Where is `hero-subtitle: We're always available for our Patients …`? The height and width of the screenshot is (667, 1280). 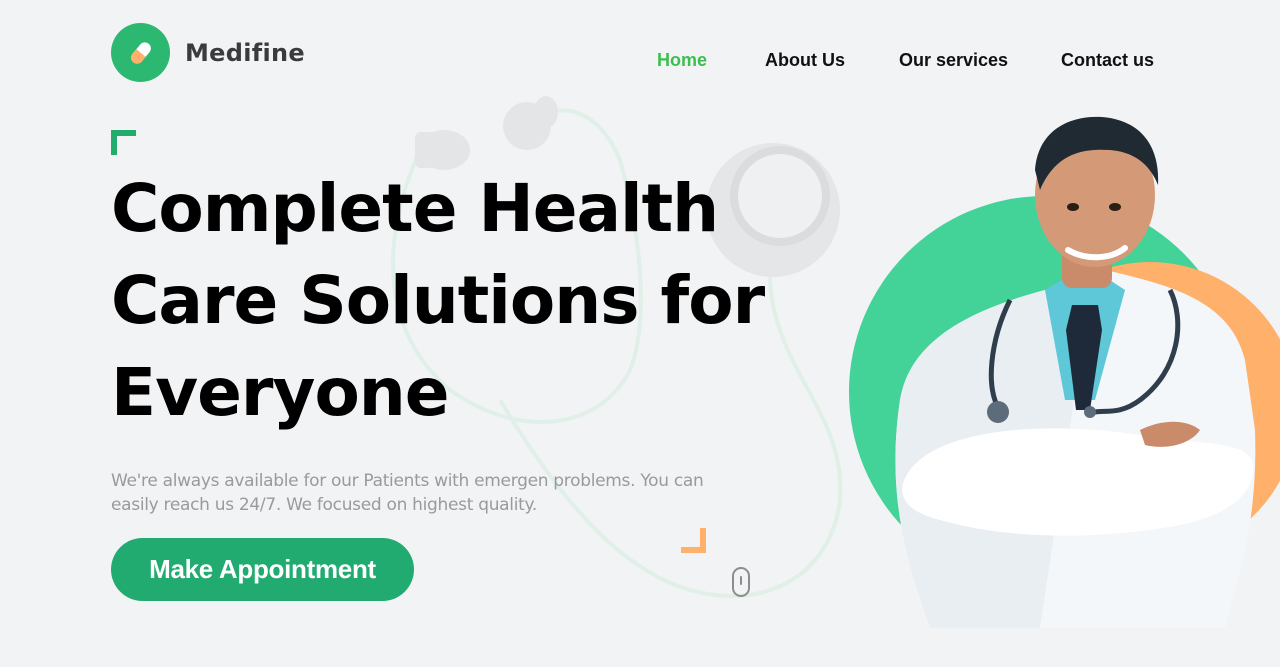 hero-subtitle: We're always available for our Patients … is located at coordinates (407, 493).